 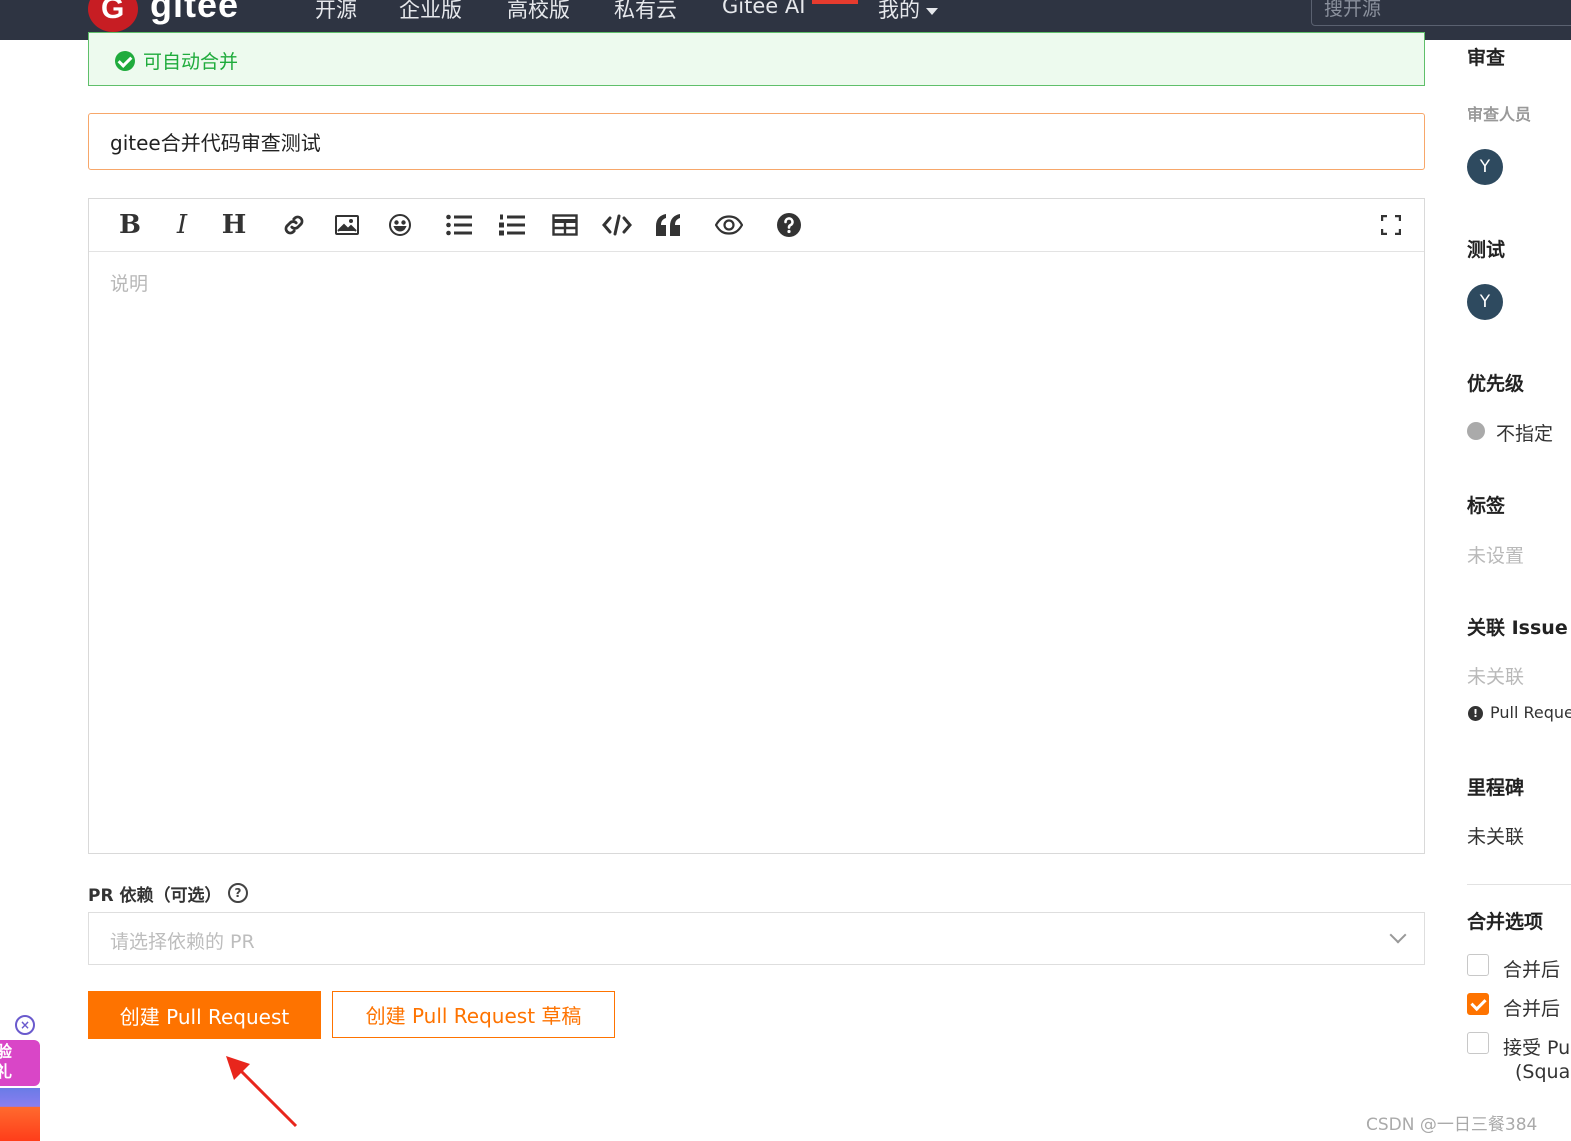 What do you see at coordinates (1505, 922) in the screenshot?
I see `merge-options-heading: 合并选项` at bounding box center [1505, 922].